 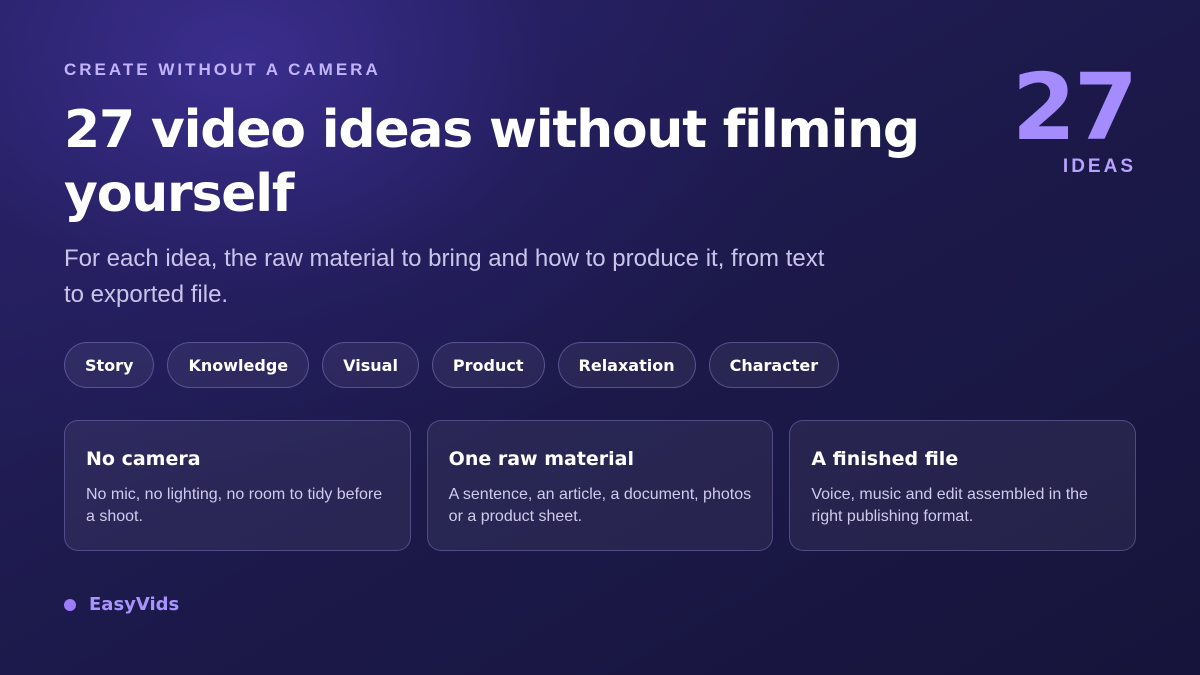 What do you see at coordinates (70, 604) in the screenshot?
I see `dot-icon` at bounding box center [70, 604].